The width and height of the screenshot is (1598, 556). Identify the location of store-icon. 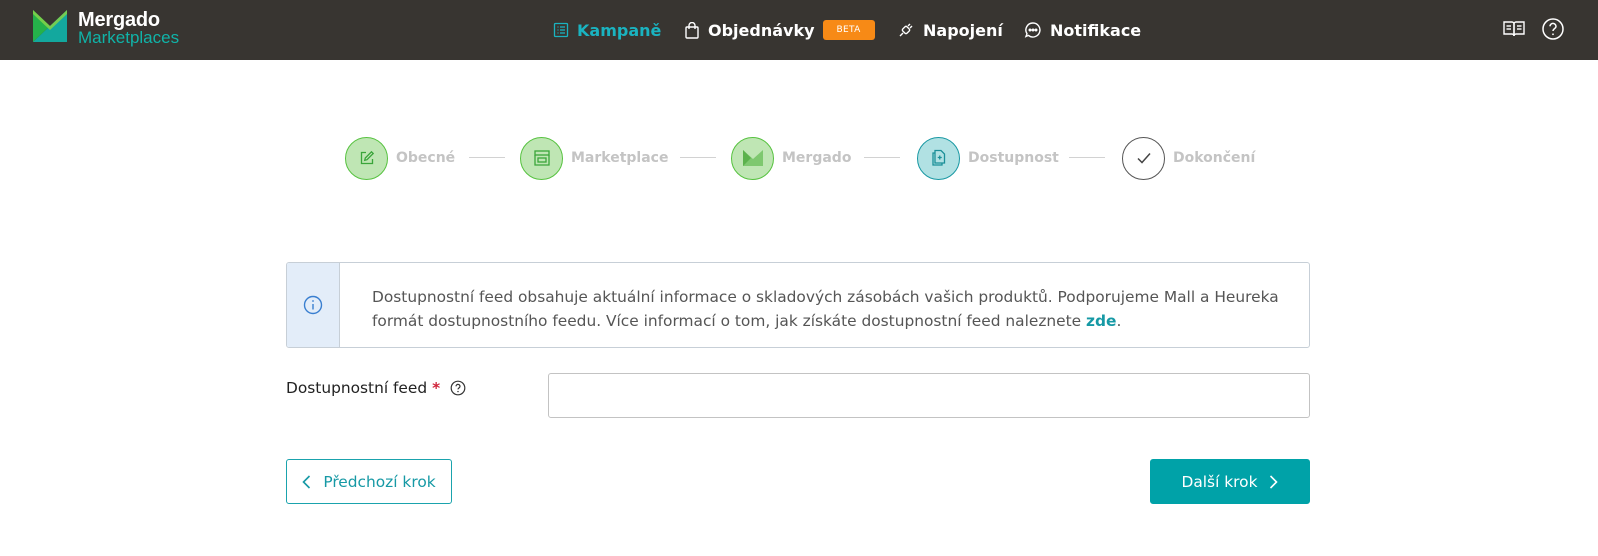
(541, 158).